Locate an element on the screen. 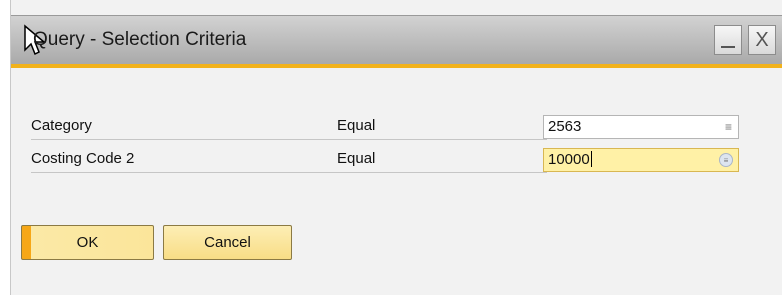 This screenshot has height=295, width=782. close-button: X is located at coordinates (762, 40).